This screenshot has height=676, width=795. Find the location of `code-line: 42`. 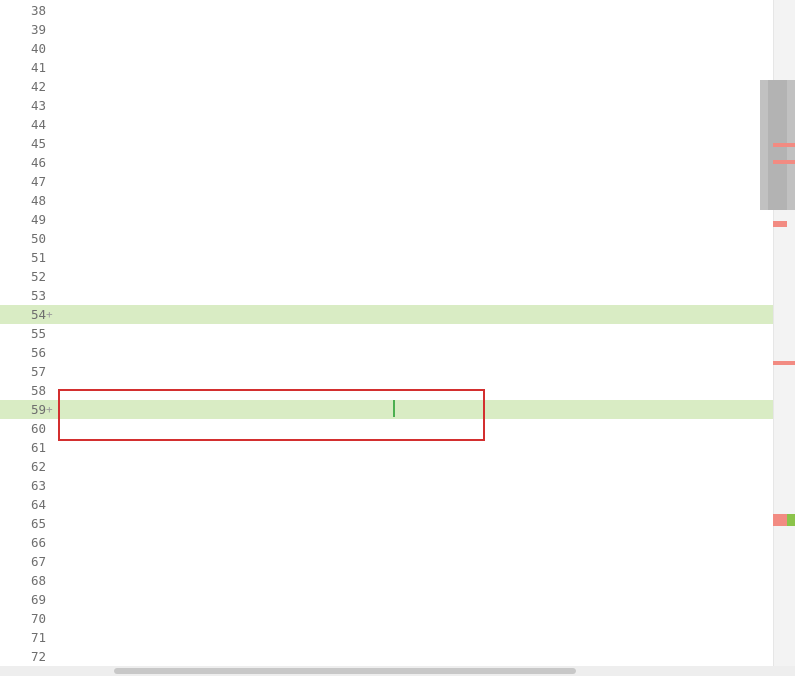

code-line: 42 is located at coordinates (386, 86).